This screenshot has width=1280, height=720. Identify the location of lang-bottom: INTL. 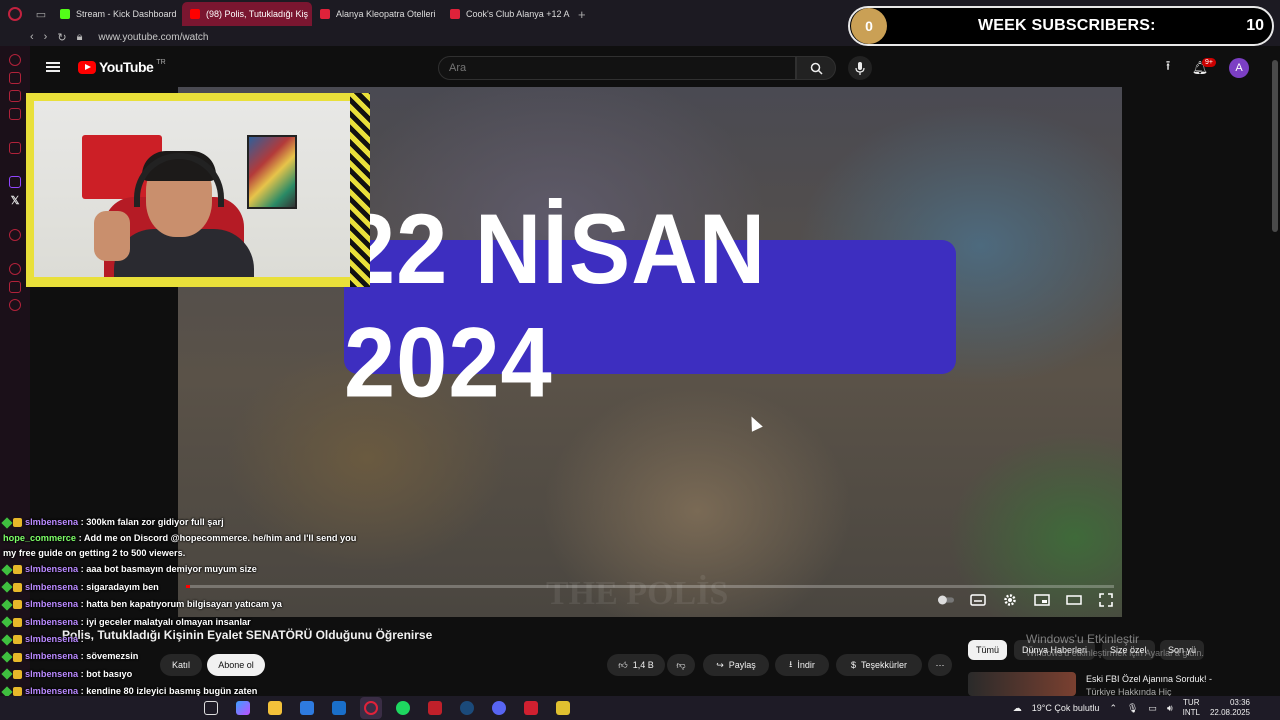
(1191, 712).